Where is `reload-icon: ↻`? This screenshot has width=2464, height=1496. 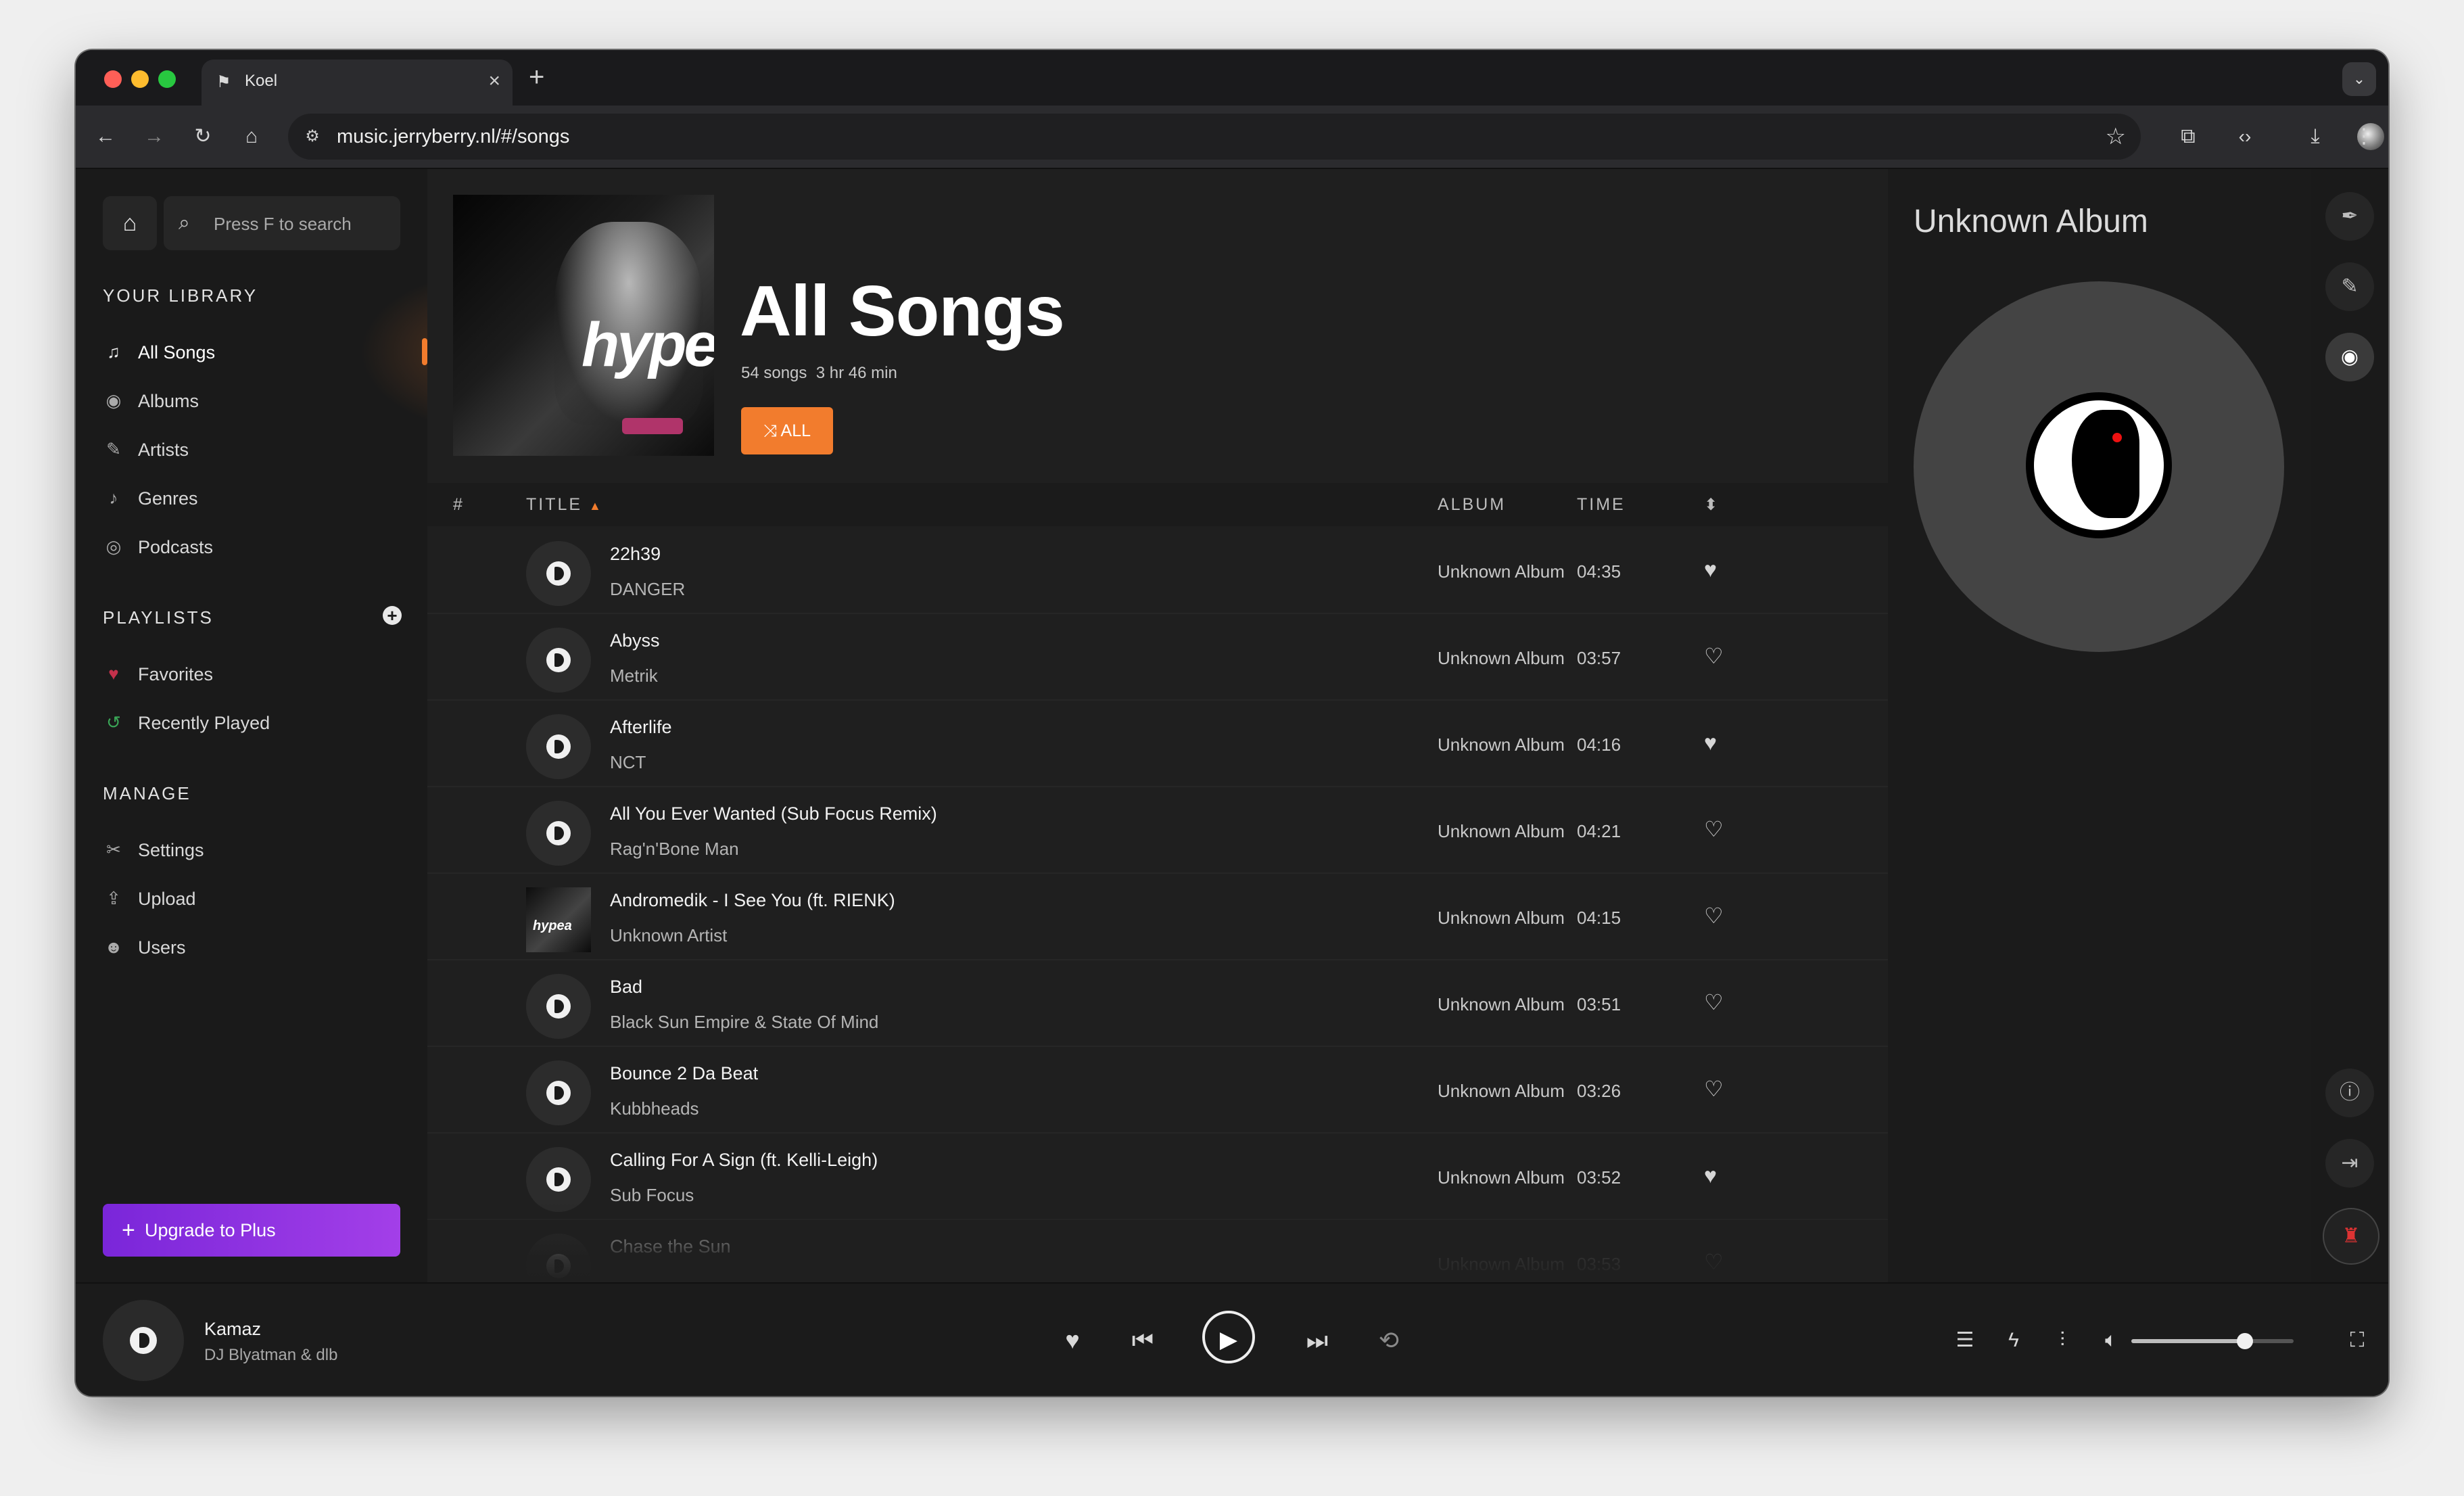
reload-icon: ↻ is located at coordinates (203, 136).